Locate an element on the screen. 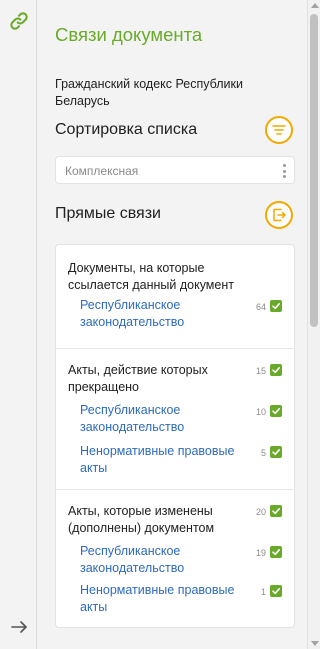 The width and height of the screenshot is (320, 649). export-button is located at coordinates (279, 215).